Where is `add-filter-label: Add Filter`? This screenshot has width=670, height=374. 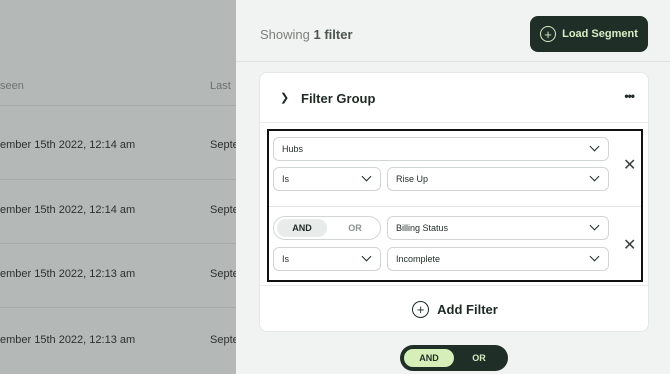 add-filter-label: Add Filter is located at coordinates (467, 309).